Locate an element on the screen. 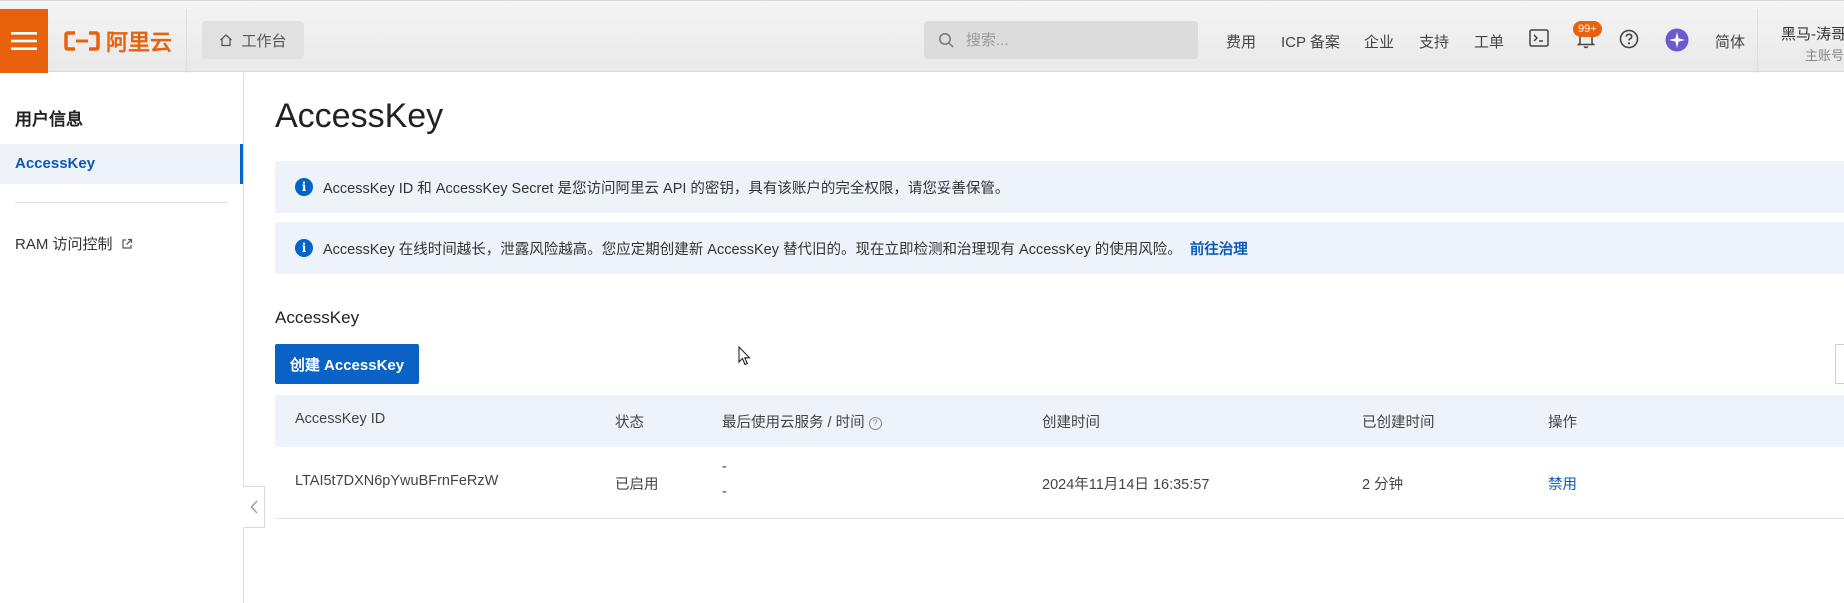  terminal-icon is located at coordinates (1539, 38).